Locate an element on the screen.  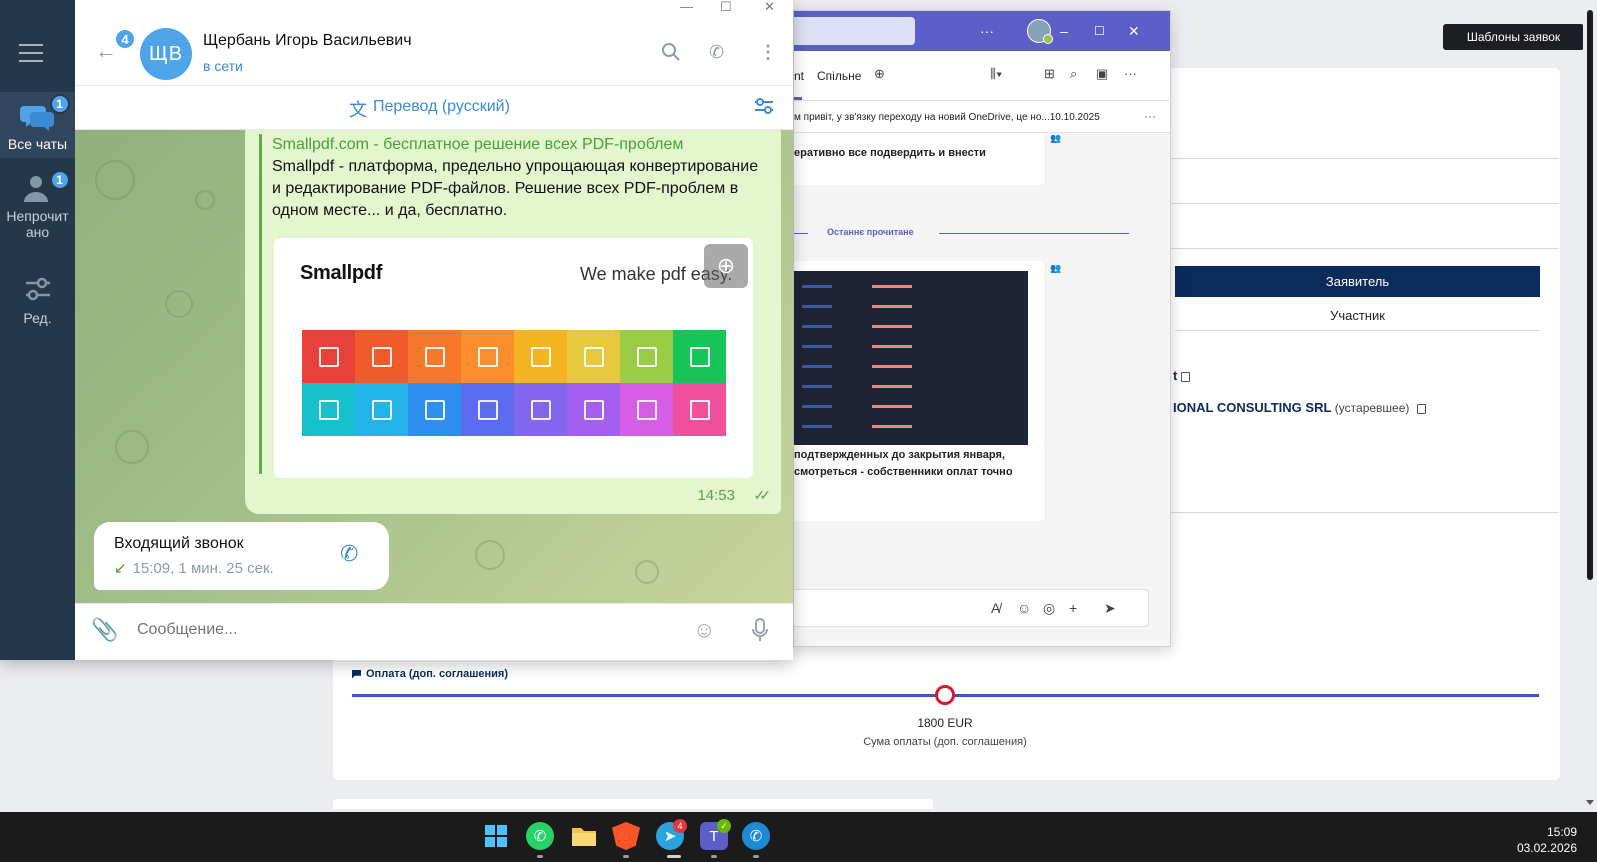
audio-call-icon: ⫼▾ is located at coordinates (996, 74).